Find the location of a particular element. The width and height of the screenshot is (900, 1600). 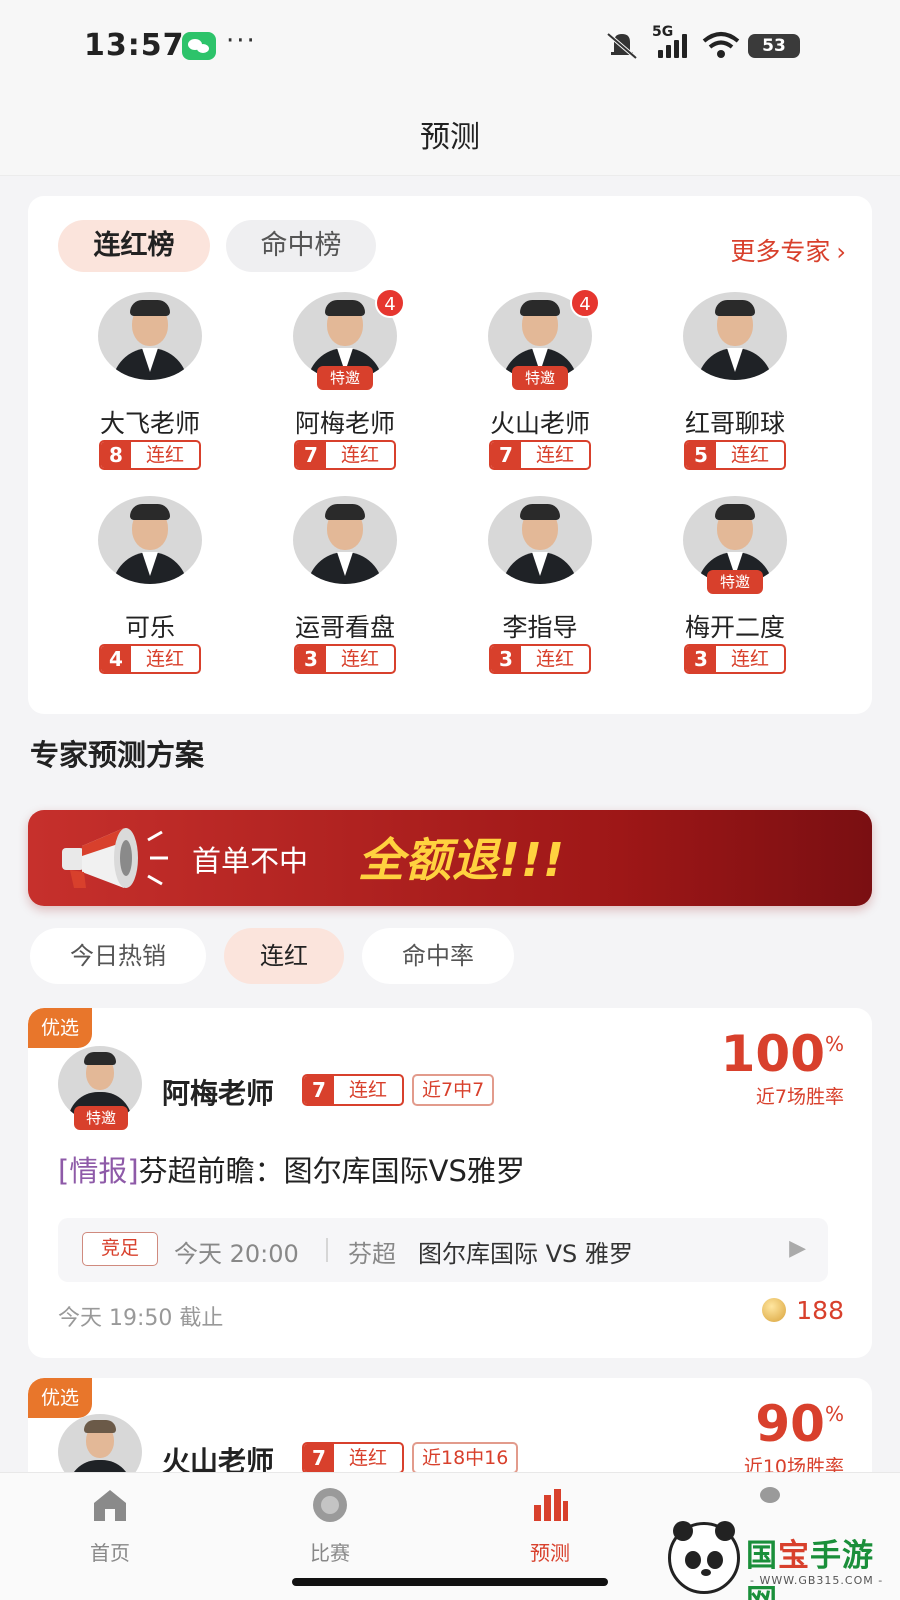

expert-item: 4 特邀火山老师 7 连红 is located at coordinates (540, 390).